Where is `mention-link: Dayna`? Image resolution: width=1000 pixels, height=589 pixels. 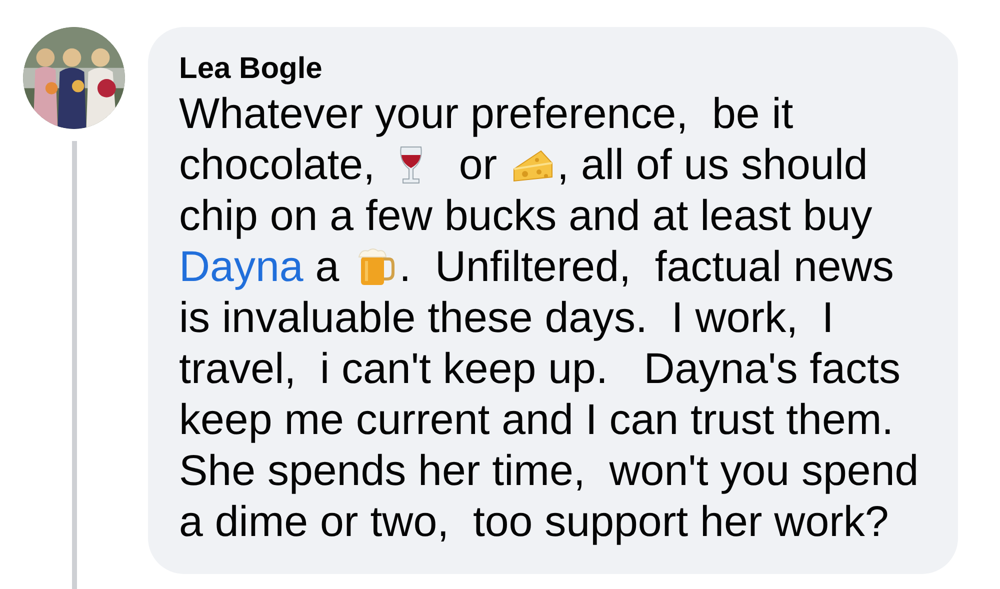
mention-link: Dayna is located at coordinates (241, 267).